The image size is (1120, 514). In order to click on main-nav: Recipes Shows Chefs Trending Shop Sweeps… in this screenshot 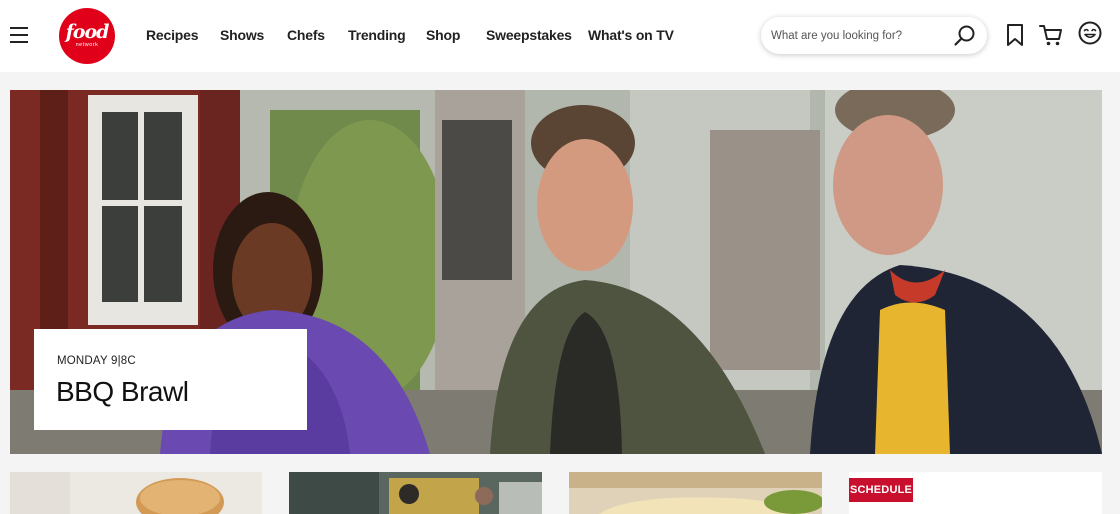, I will do `click(410, 36)`.